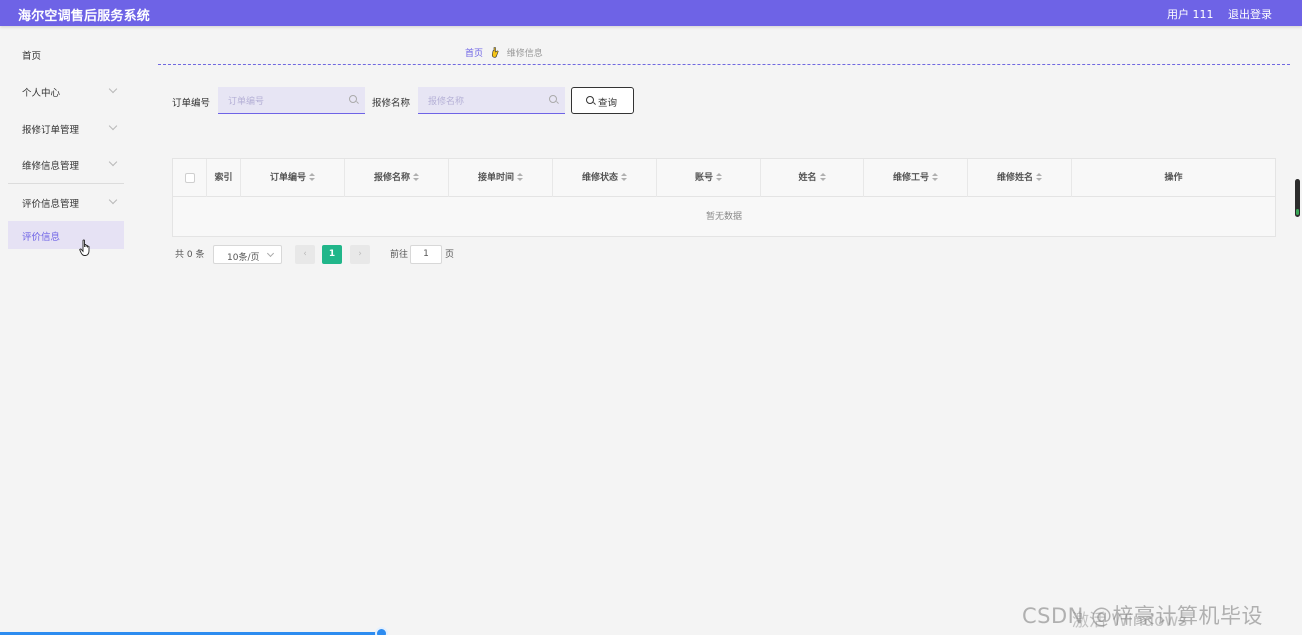  I want to click on csdn-watermark: CSDN @梓豪计算机毕设, so click(1143, 616).